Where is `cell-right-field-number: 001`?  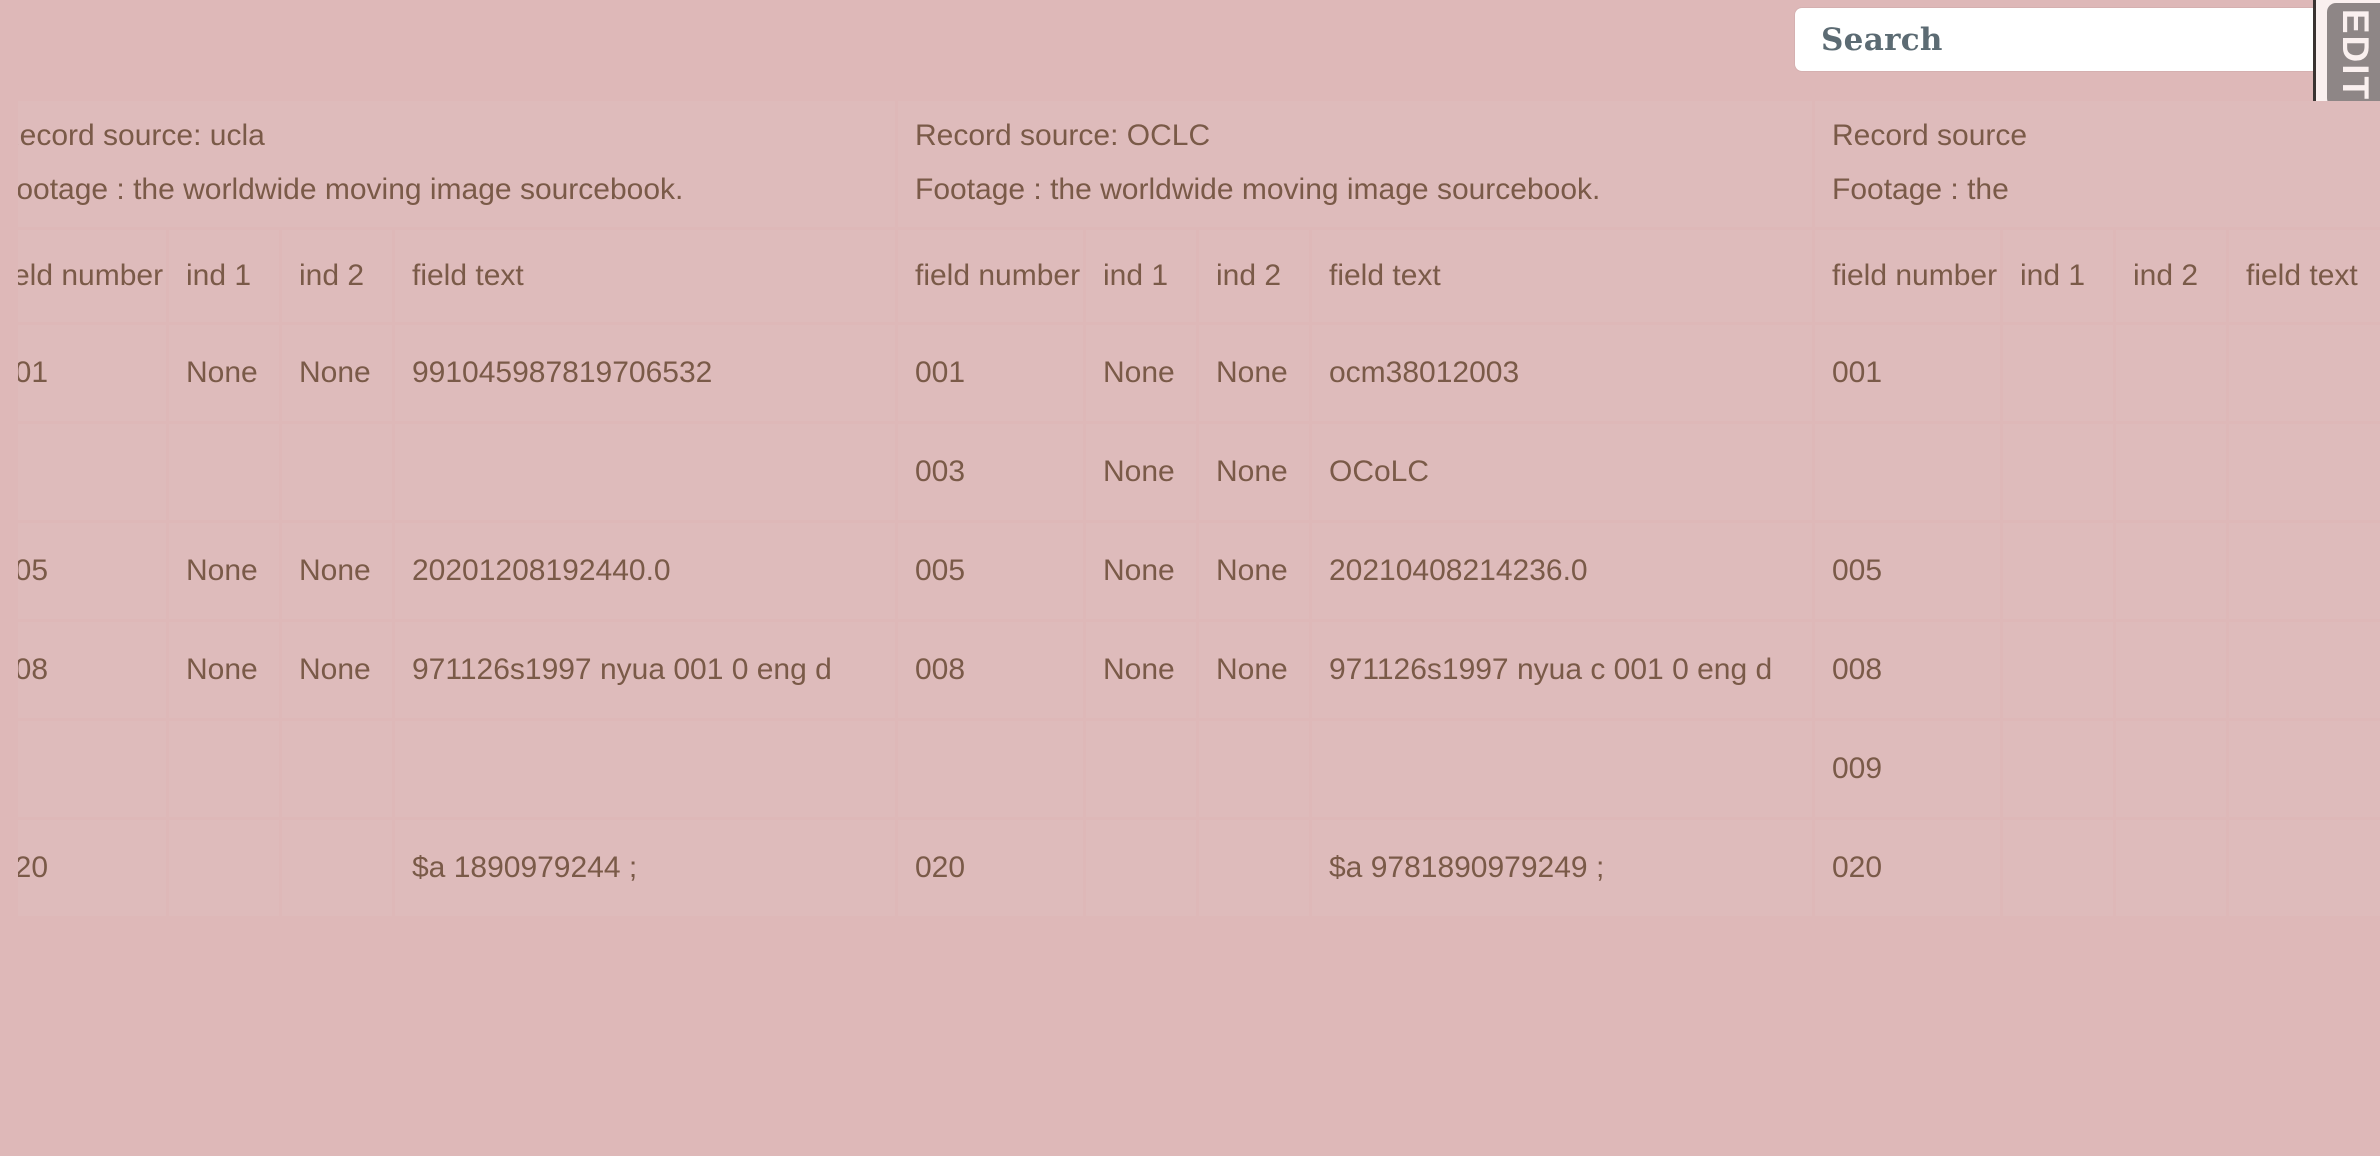 cell-right-field-number: 001 is located at coordinates (1907, 373).